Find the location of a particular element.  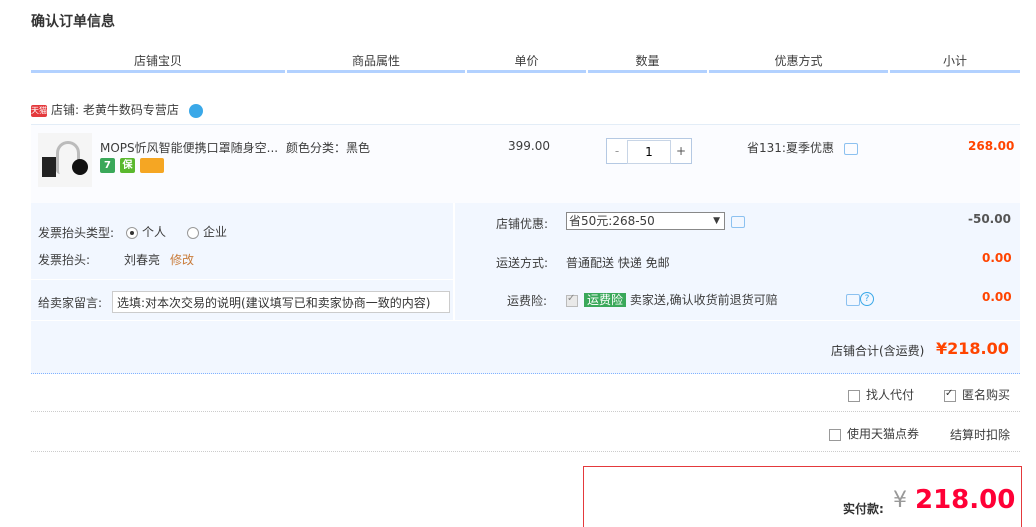

invoice-personal-label: 个人 is located at coordinates (154, 232).